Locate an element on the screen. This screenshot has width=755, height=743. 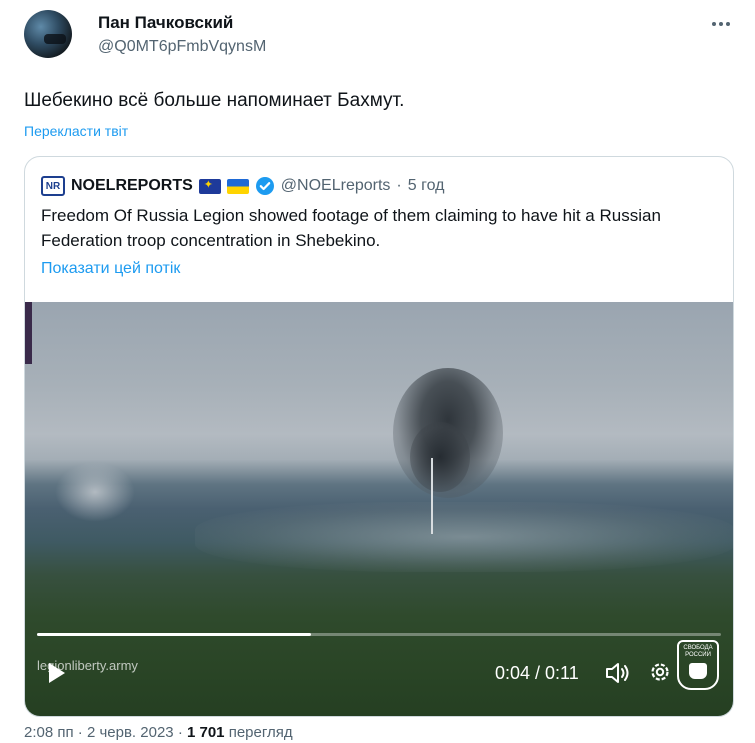
video-time: 0:04 / 0:11 is located at coordinates (537, 673).